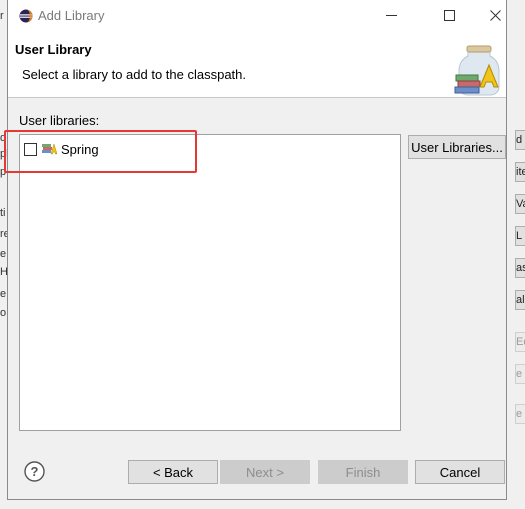  I want to click on minimize-icon, so click(391, 15).